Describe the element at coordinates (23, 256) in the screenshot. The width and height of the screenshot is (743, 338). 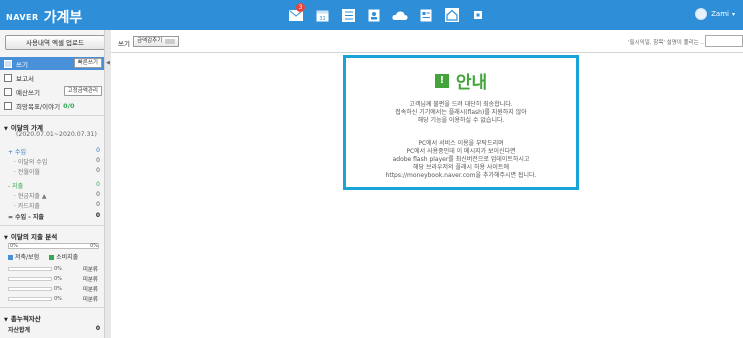
I see `legend-savings: 저축/보험` at that location.